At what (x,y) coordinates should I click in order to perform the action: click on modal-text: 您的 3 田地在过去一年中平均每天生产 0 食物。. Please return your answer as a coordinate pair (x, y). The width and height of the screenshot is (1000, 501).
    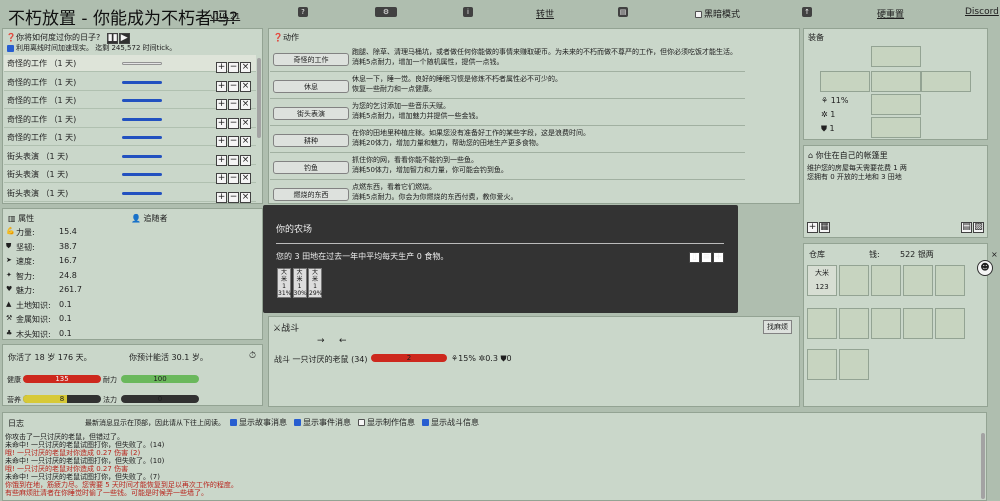
    Looking at the image, I should click on (362, 256).